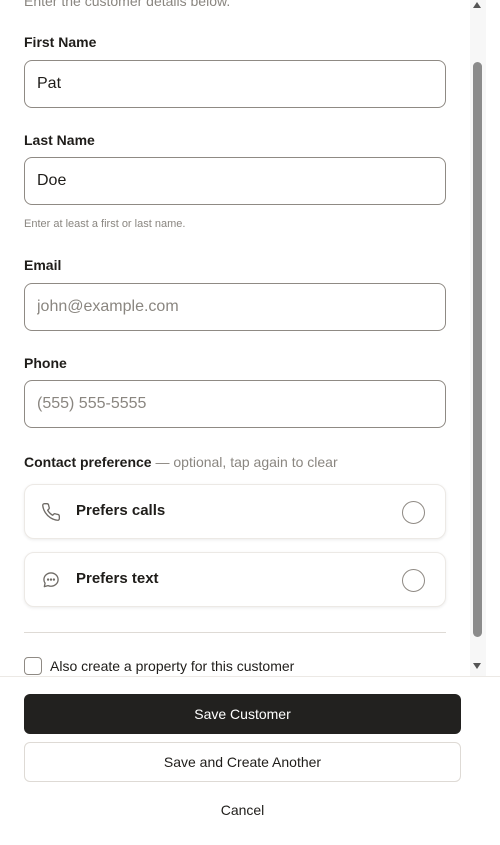 The width and height of the screenshot is (500, 845). I want to click on save-customer-button: Save Customer, so click(242, 714).